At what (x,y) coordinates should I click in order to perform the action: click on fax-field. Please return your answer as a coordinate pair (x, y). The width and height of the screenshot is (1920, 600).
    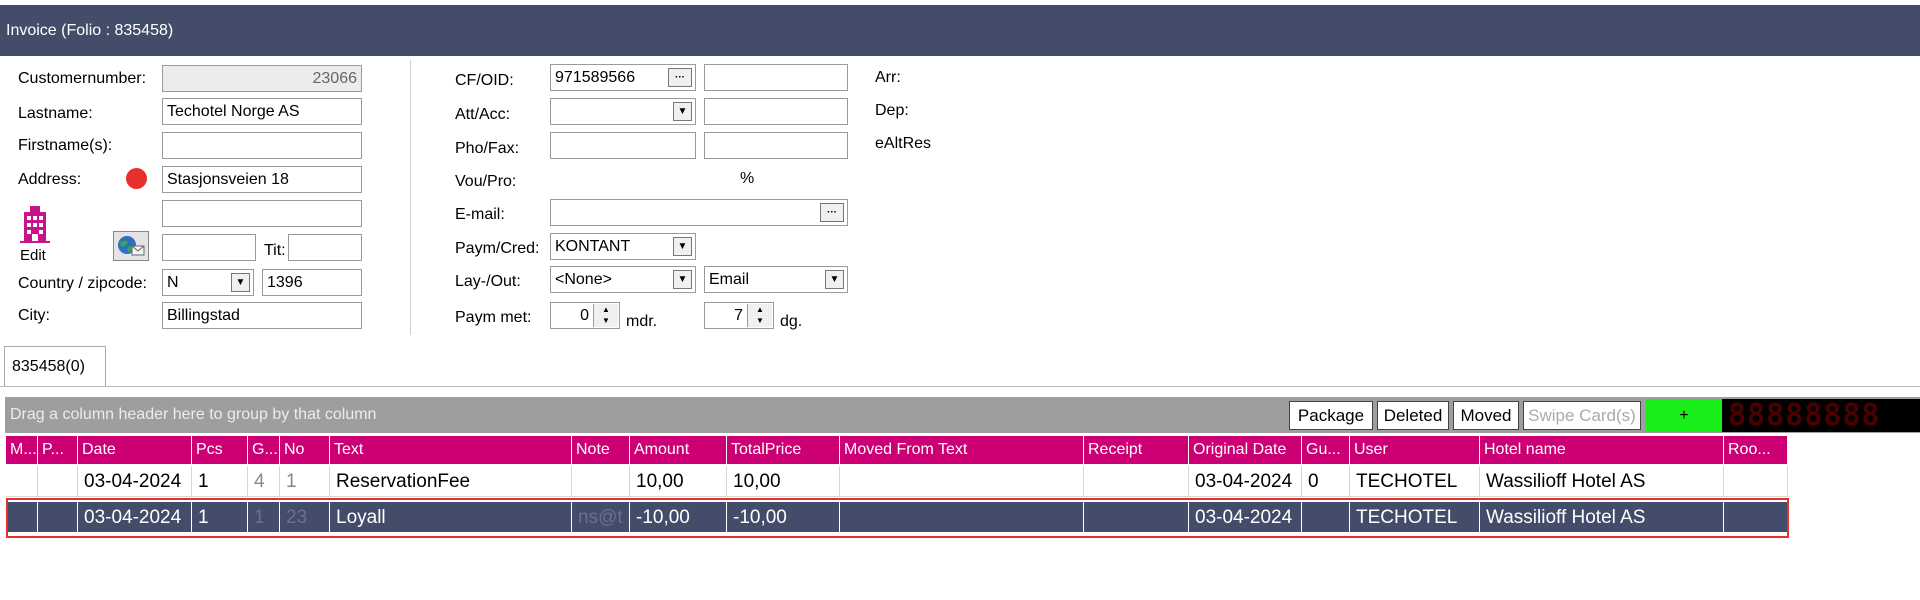
    Looking at the image, I should click on (776, 145).